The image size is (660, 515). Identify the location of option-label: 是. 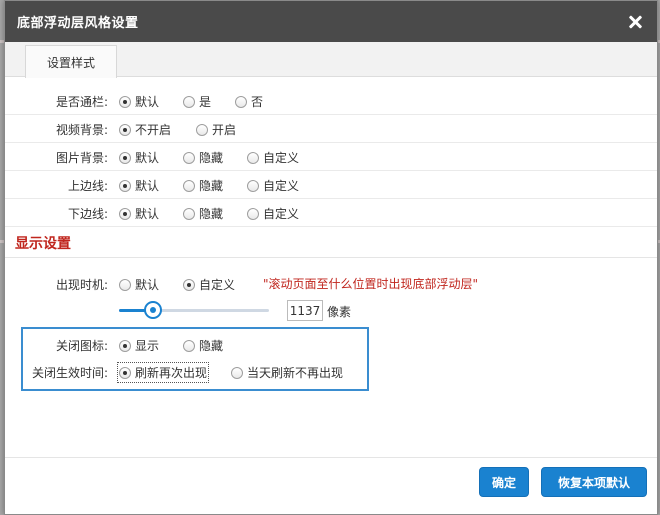
(205, 102).